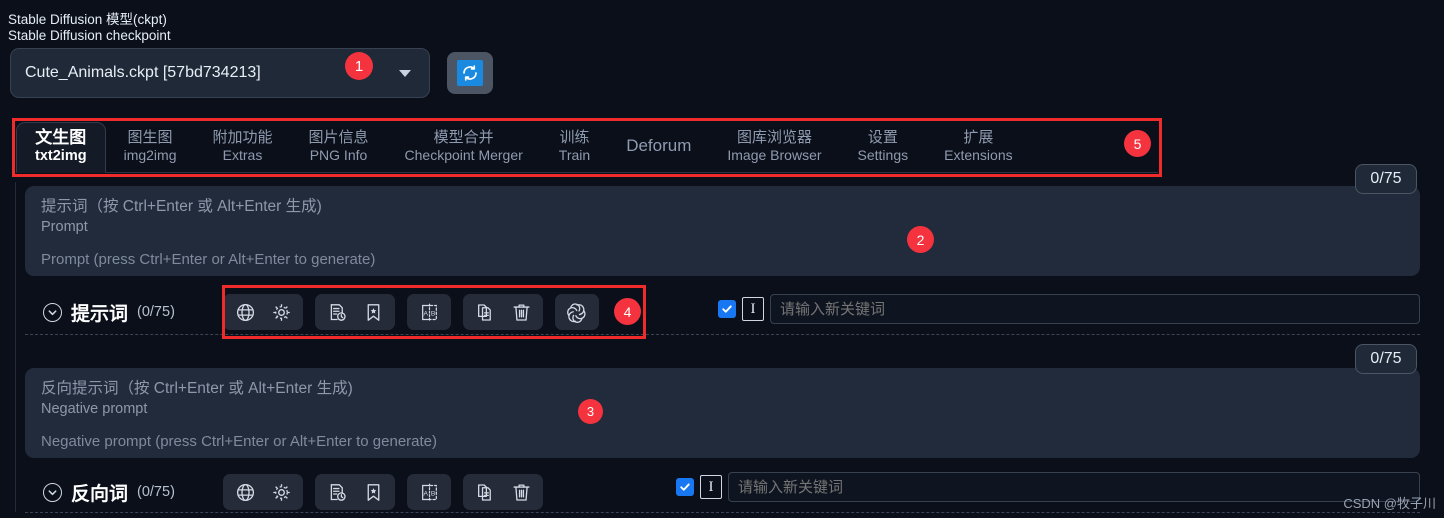  Describe the element at coordinates (574, 154) in the screenshot. I see `tab-label-en: Train` at that location.